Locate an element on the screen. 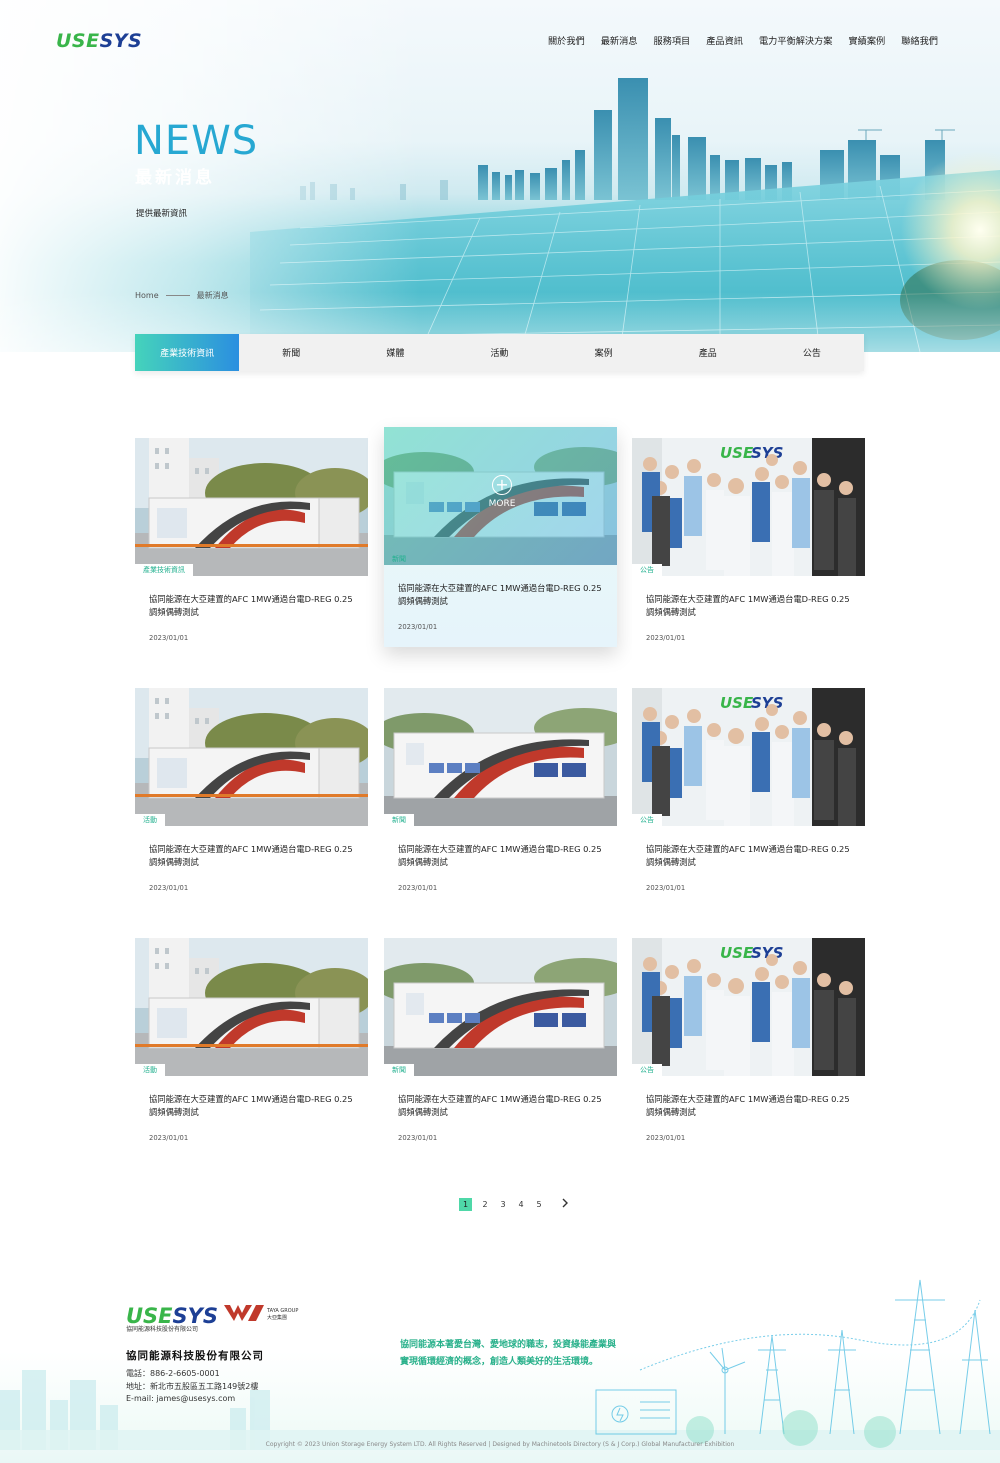 This screenshot has height=1463, width=1000. page-title: NEWS is located at coordinates (196, 141).